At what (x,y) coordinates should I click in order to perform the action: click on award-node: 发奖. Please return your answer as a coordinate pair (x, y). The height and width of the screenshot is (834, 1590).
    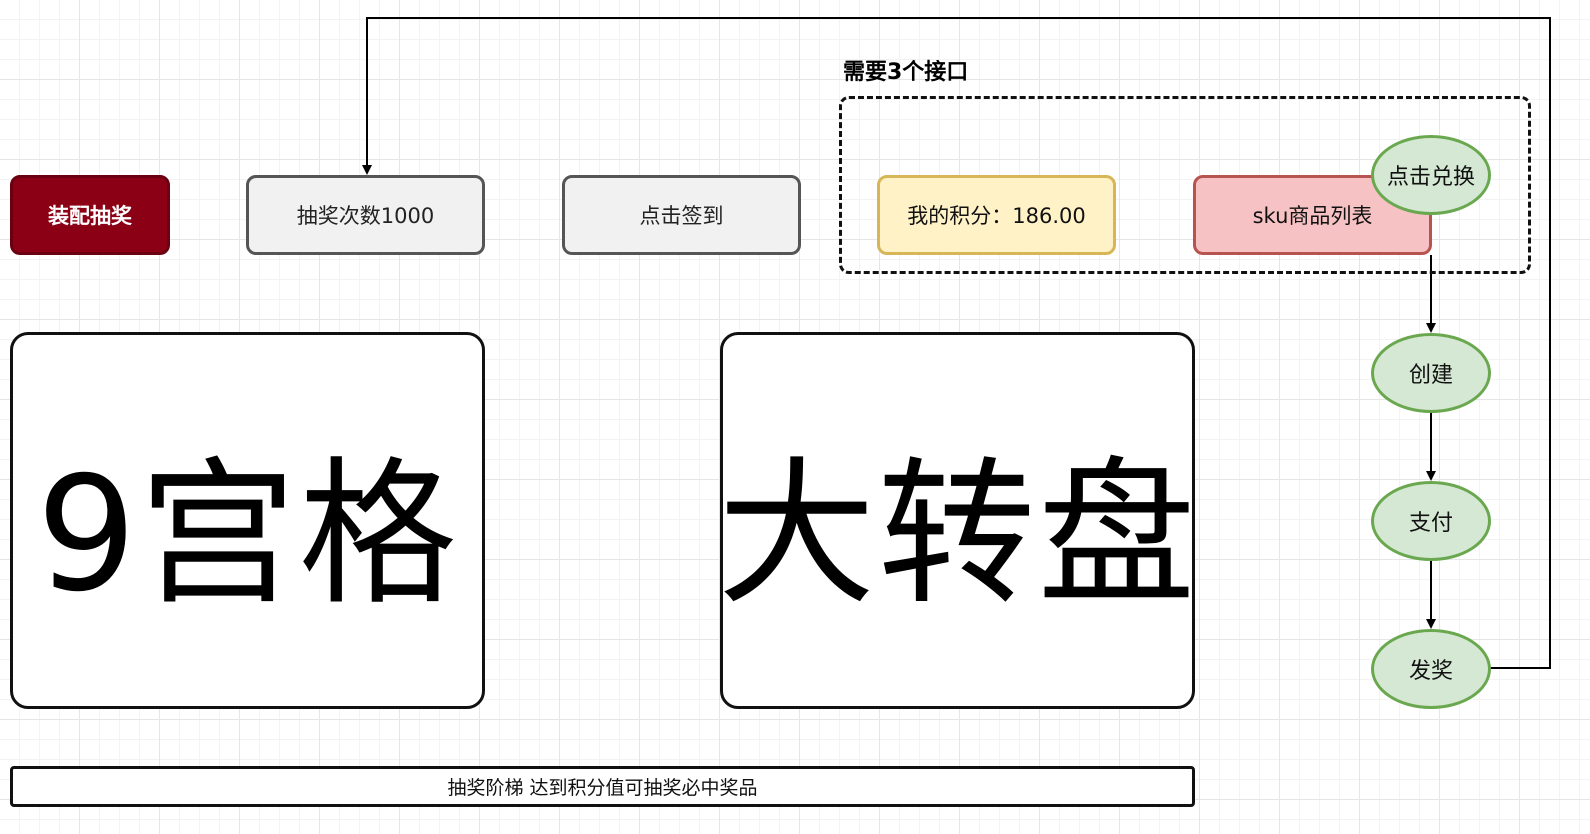
    Looking at the image, I should click on (1431, 669).